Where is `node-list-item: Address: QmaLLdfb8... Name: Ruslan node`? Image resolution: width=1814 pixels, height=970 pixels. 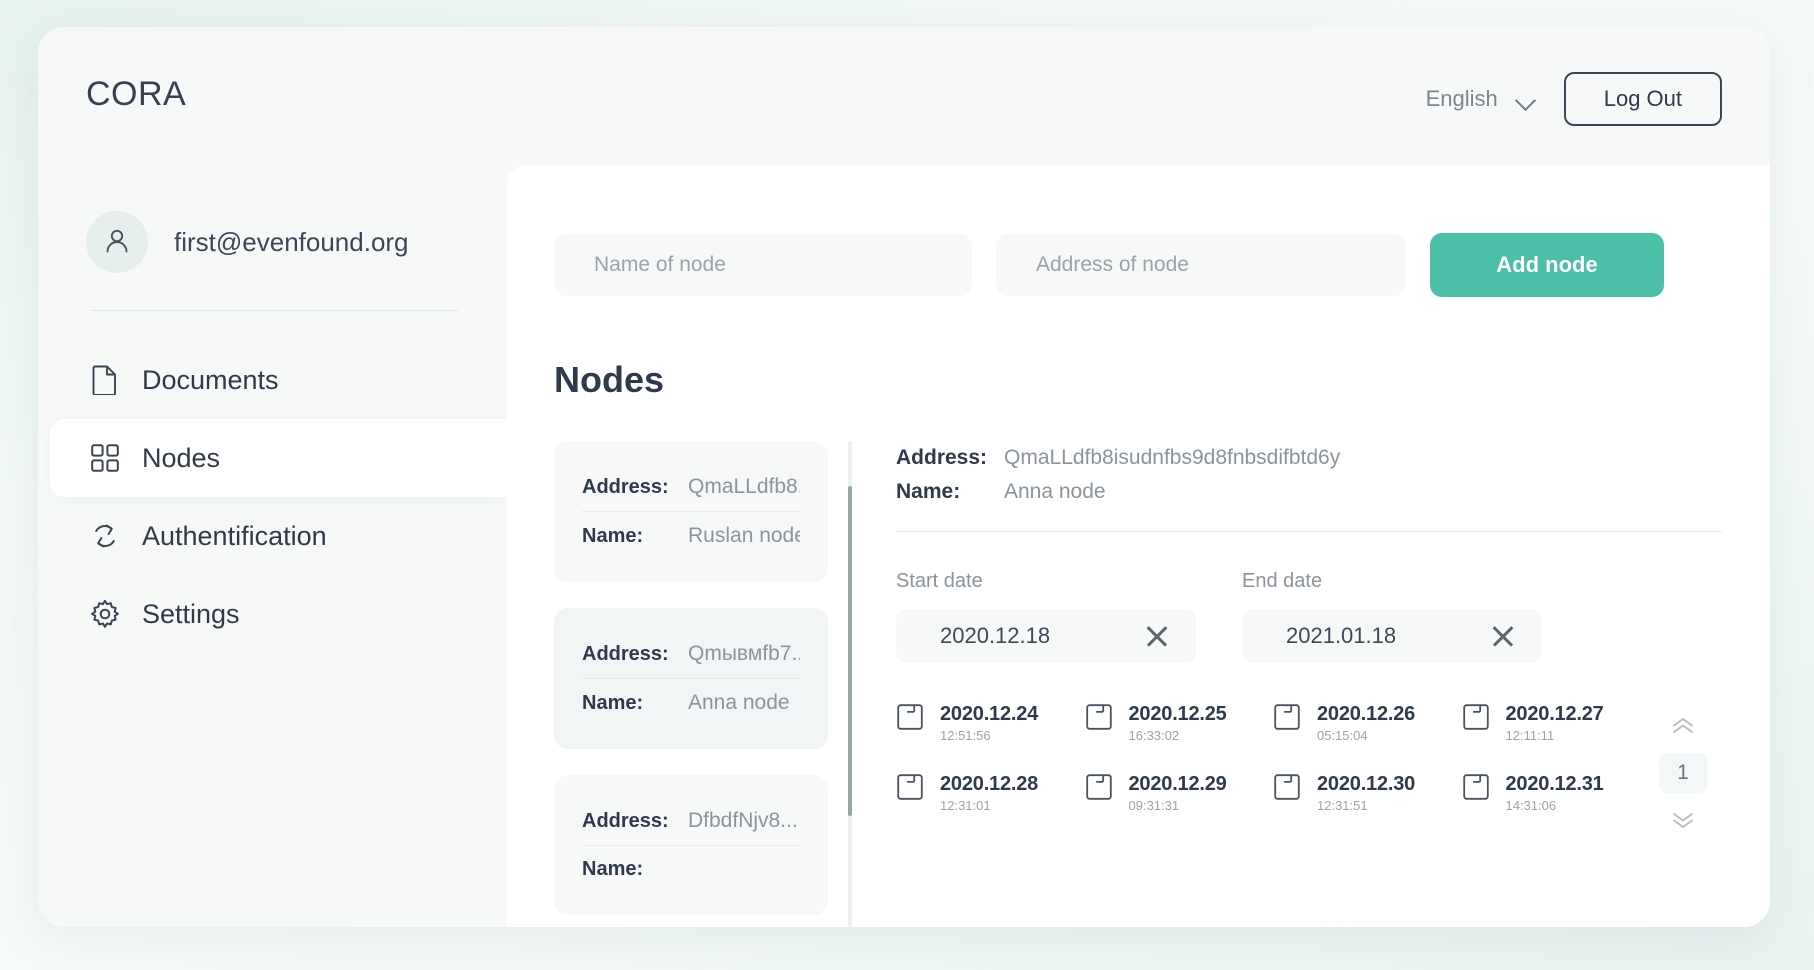
node-list-item: Address: QmaLLdfb8... Name: Ruslan node is located at coordinates (691, 511).